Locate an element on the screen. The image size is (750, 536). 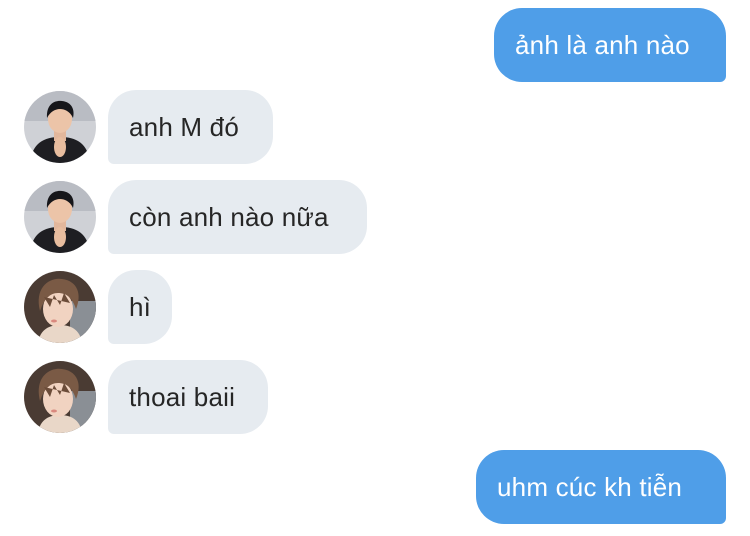
outgoing-message-bubble: uhm cúc kh tiễn is located at coordinates (601, 487).